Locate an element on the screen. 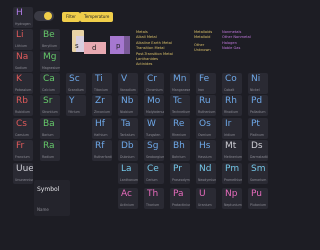  element-symbol: Rf is located at coordinates (100, 146).